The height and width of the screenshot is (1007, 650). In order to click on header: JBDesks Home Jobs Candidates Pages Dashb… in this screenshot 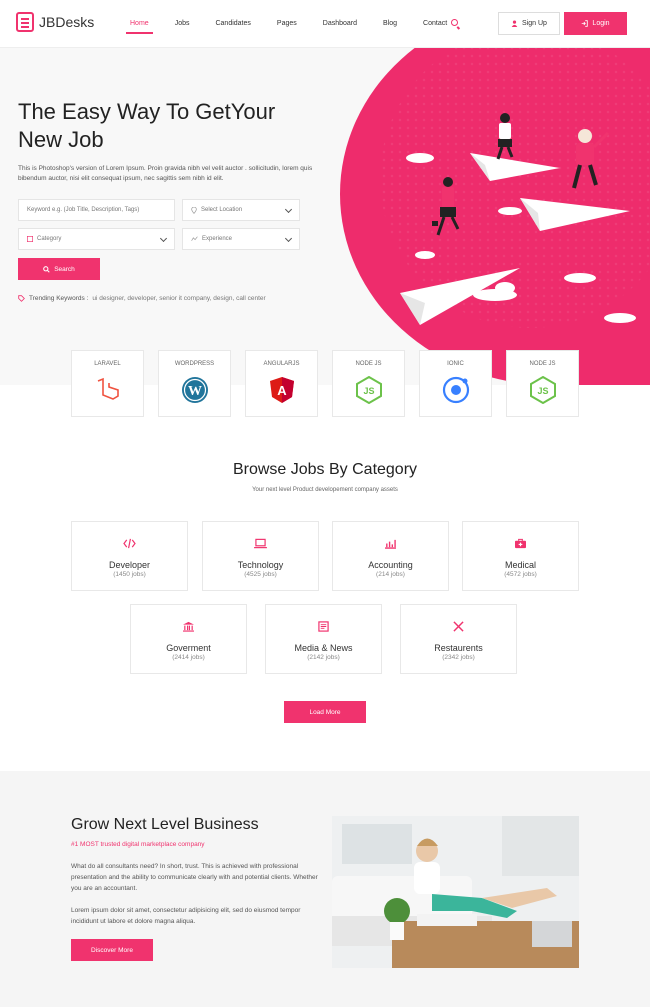, I will do `click(325, 24)`.